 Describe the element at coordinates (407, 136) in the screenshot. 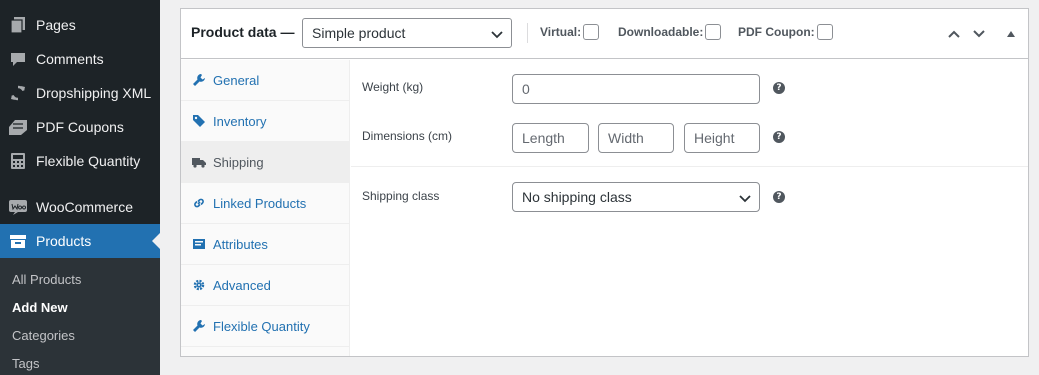

I see `dimensions-label: Dimensions (cm)` at that location.